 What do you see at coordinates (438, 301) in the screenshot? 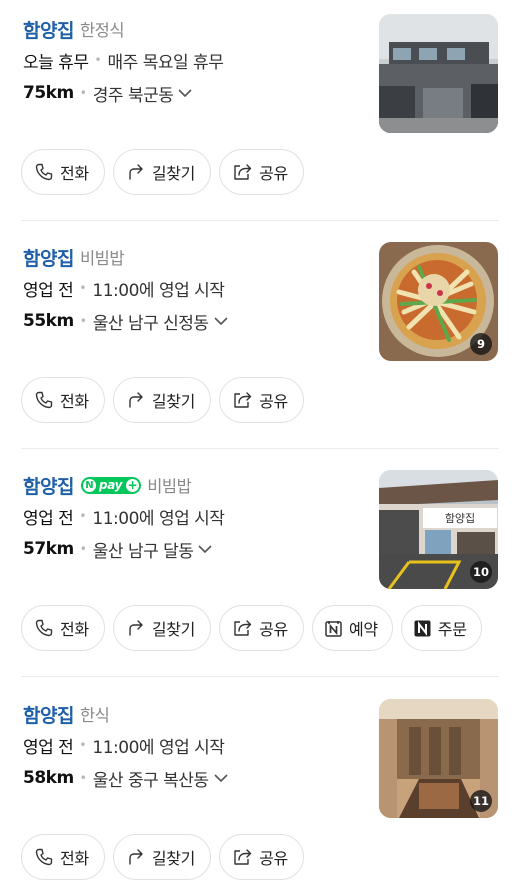
I see `place-photo: 9` at bounding box center [438, 301].